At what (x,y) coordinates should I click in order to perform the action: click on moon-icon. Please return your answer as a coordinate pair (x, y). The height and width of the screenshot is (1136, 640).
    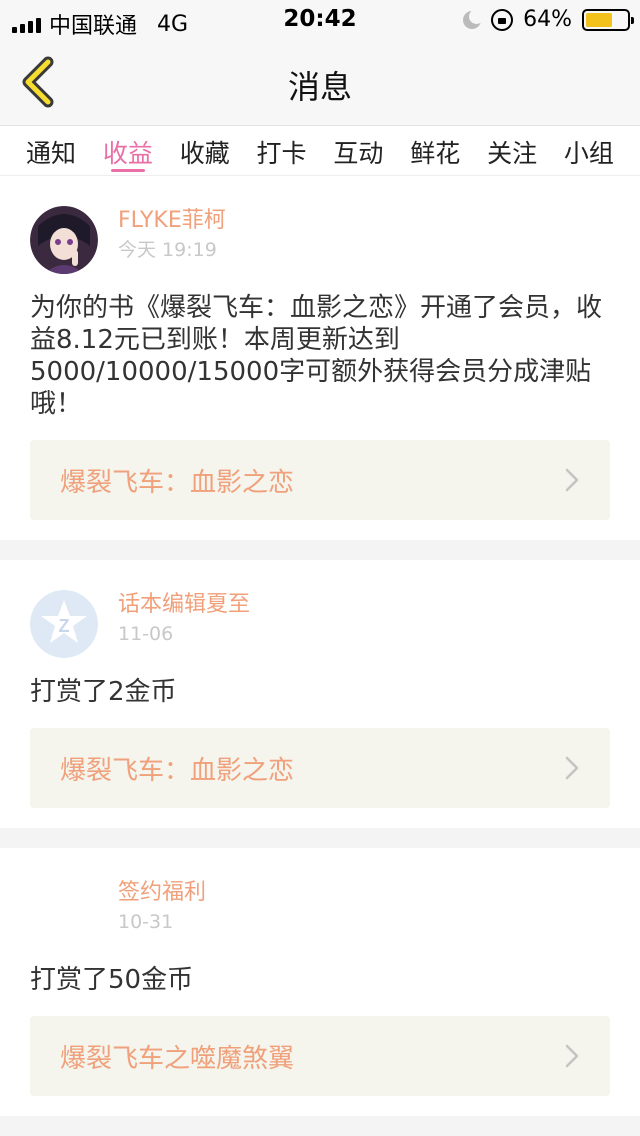
    Looking at the image, I should click on (474, 18).